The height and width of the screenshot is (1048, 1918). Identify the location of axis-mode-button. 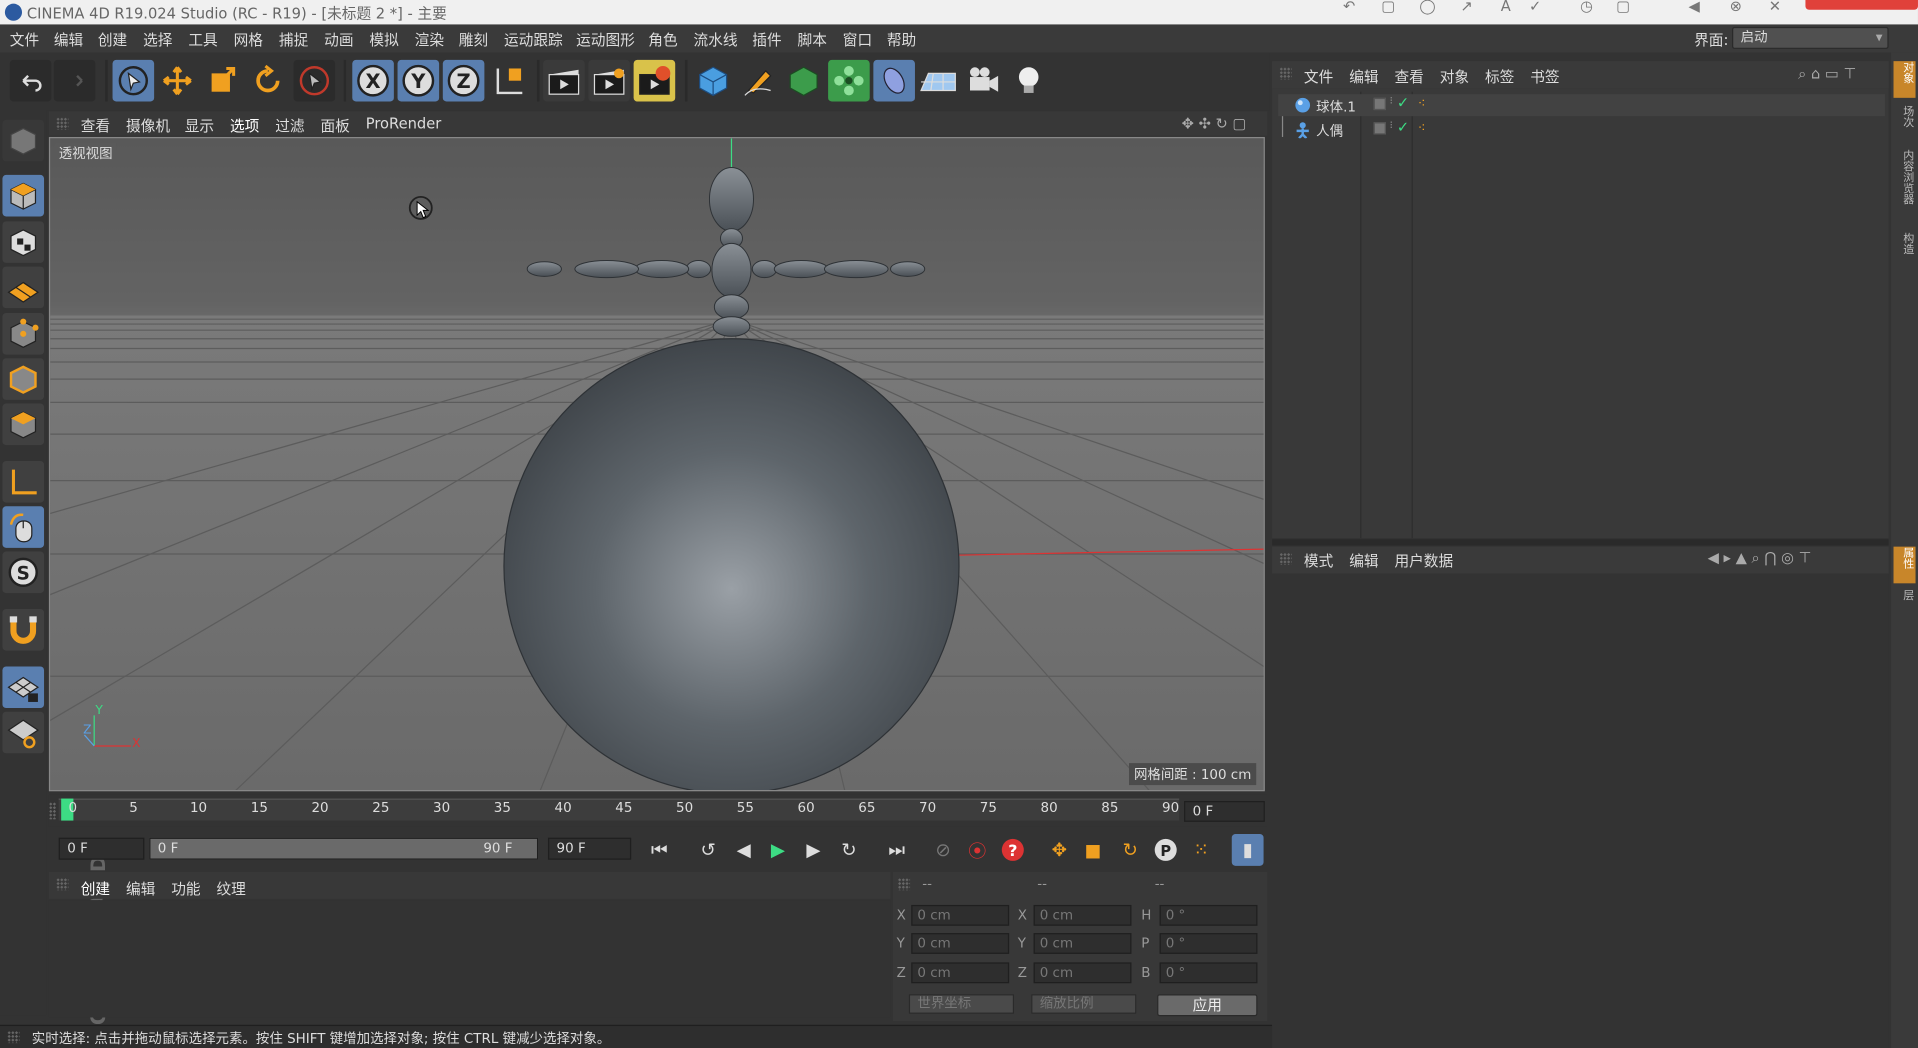
(23, 482).